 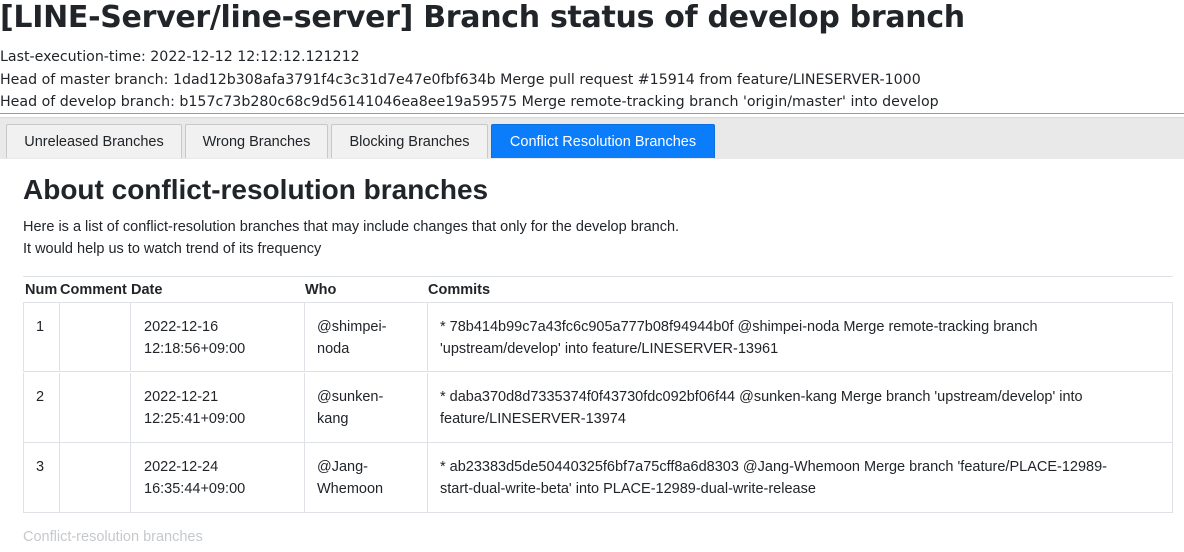 What do you see at coordinates (603, 141) in the screenshot?
I see `tab-conflict-resolution-branches: Conflict Resolution Branches` at bounding box center [603, 141].